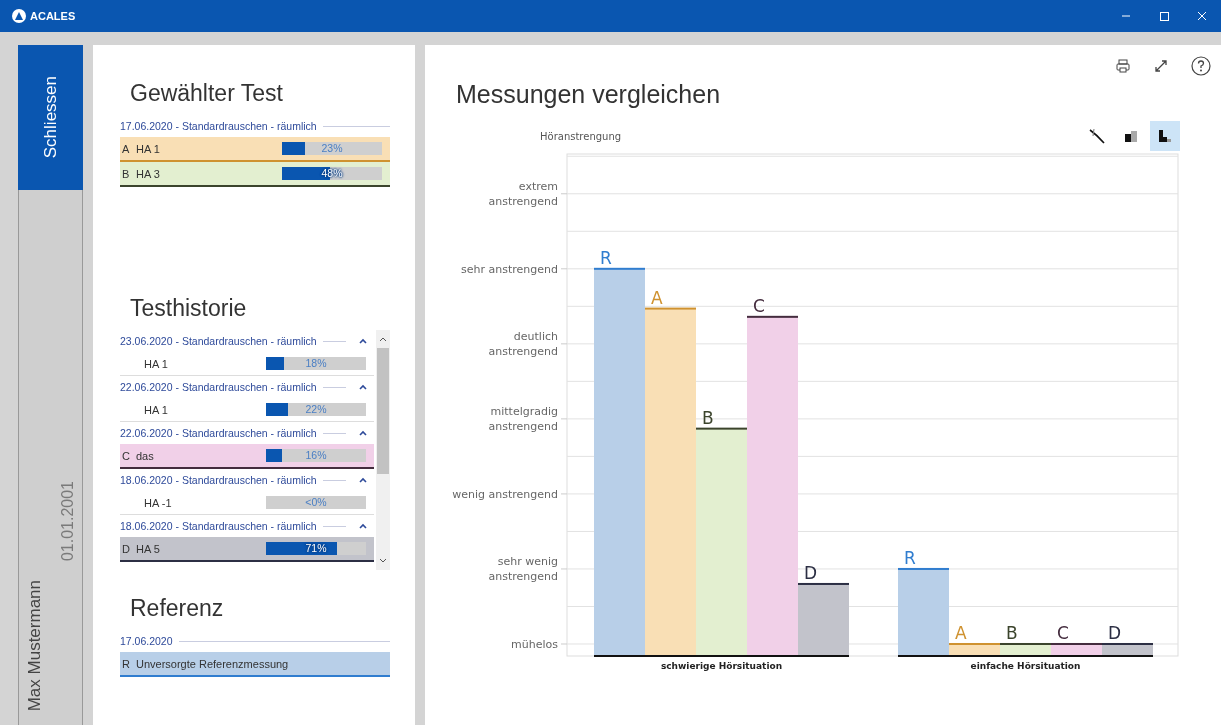 This screenshot has height=725, width=1221. What do you see at coordinates (523, 569) in the screenshot?
I see `axis-tick-label: sehr wenig anstrengend` at bounding box center [523, 569].